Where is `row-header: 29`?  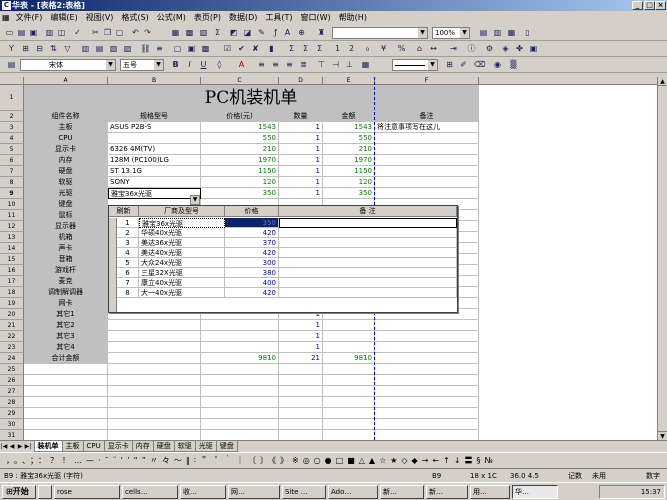
row-header: 29 is located at coordinates (12, 413).